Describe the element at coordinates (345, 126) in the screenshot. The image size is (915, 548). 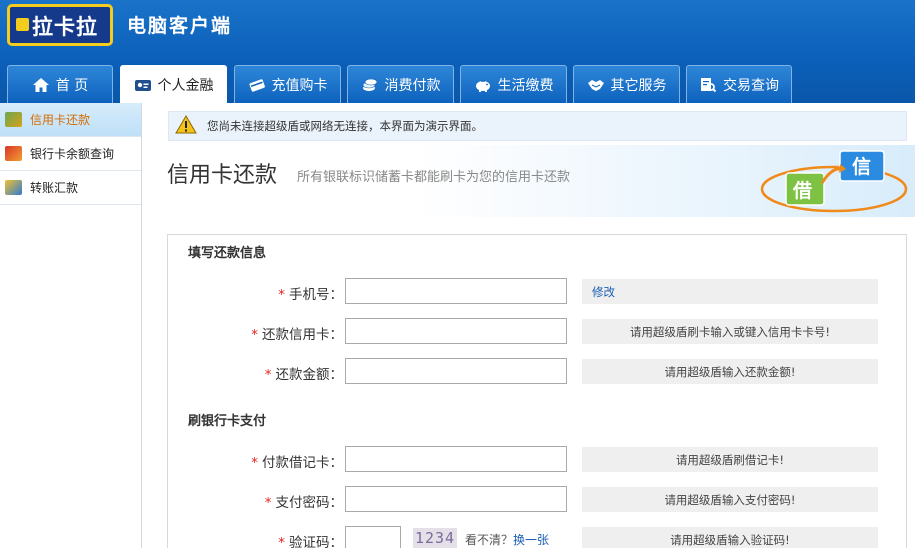
I see `notice-text: 您尚未连接超级盾或网络无连接，本界面为演示界面。` at that location.